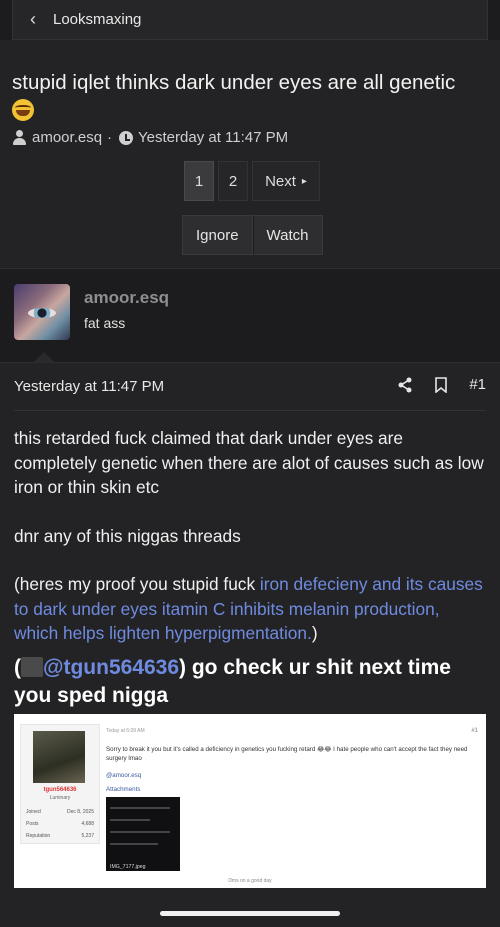  Describe the element at coordinates (250, 913) in the screenshot. I see `home-indicator` at that location.